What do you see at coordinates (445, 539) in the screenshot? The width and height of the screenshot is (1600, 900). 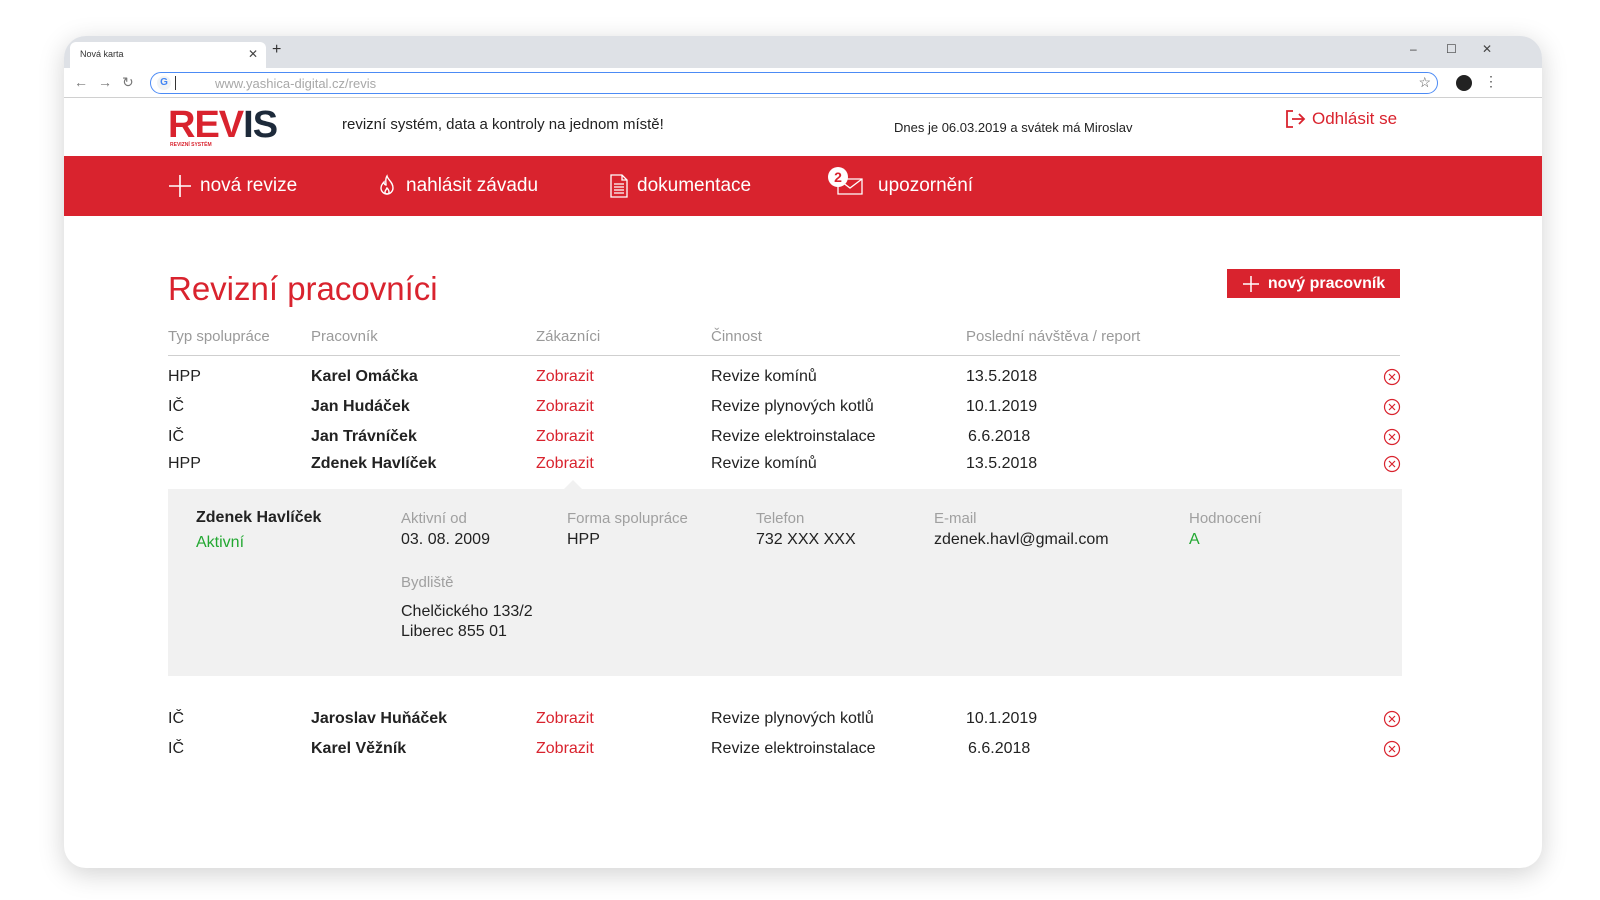 I see `detail-active-from: 03. 08. 2009` at bounding box center [445, 539].